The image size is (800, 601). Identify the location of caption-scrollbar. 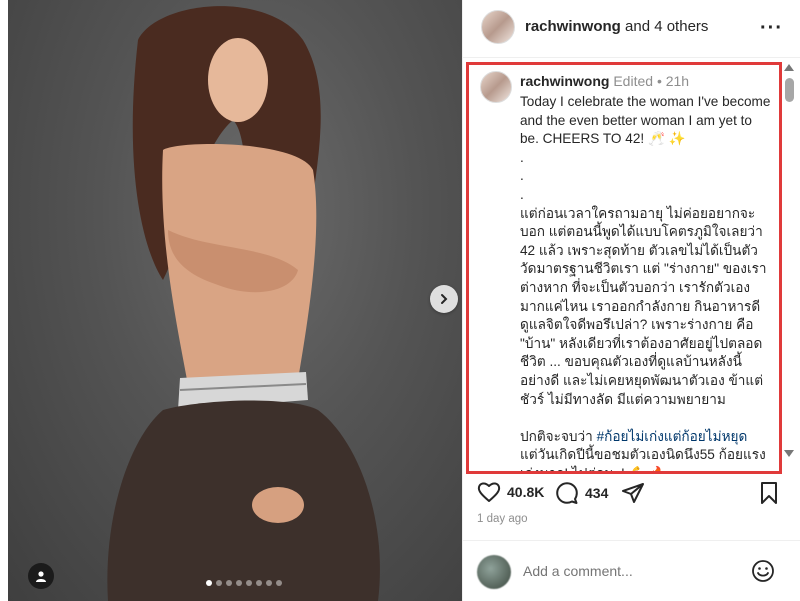
(789, 262).